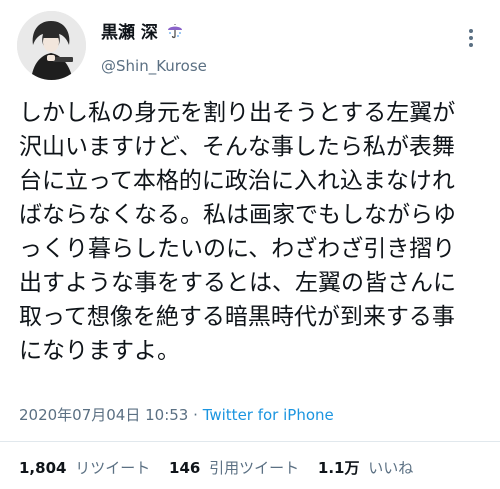 This screenshot has height=489, width=500. I want to click on likes-count: 1.1万, so click(338, 468).